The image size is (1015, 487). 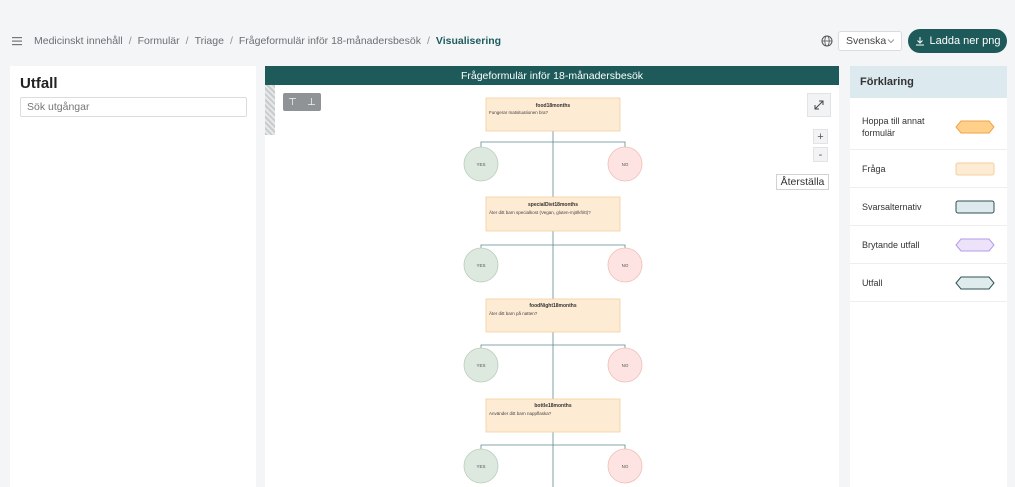 I want to click on breadcrumb-item-form: Frågeformulär inför 18-månadersbesök, so click(x=330, y=41).